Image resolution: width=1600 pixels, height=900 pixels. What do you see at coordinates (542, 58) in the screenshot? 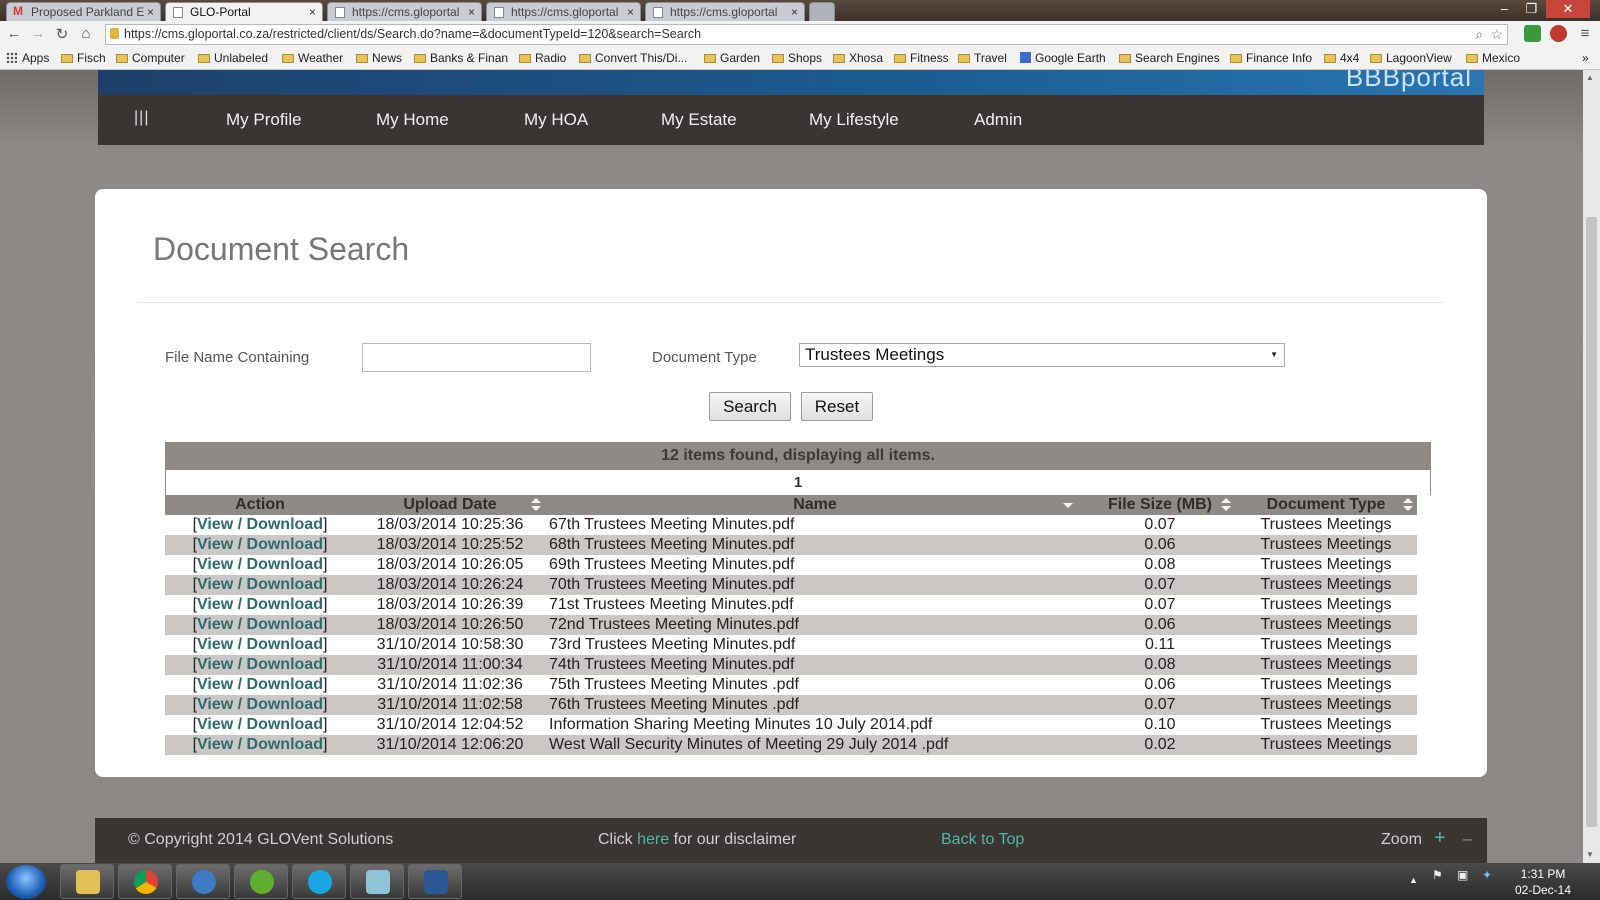
I see `bookmark-folder: Radio` at bounding box center [542, 58].